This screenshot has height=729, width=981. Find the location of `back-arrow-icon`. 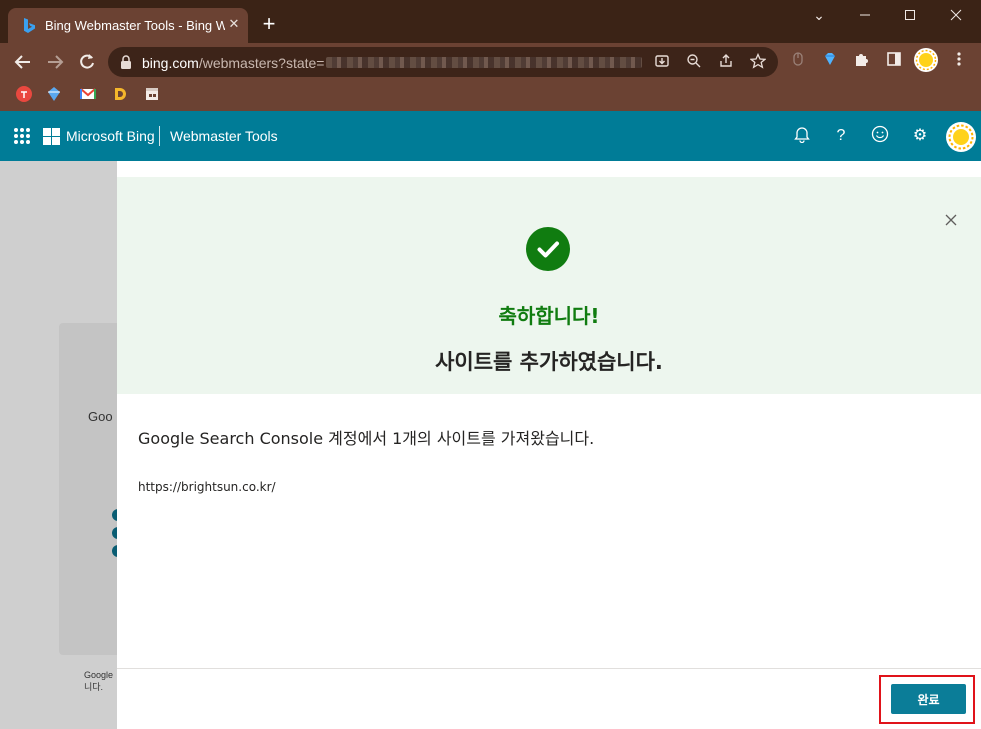

back-arrow-icon is located at coordinates (22, 62).